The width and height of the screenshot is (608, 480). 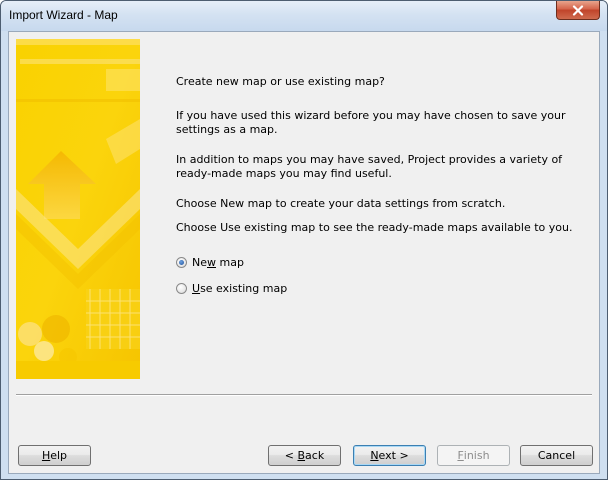 I want to click on next-button: Next >, so click(x=389, y=455).